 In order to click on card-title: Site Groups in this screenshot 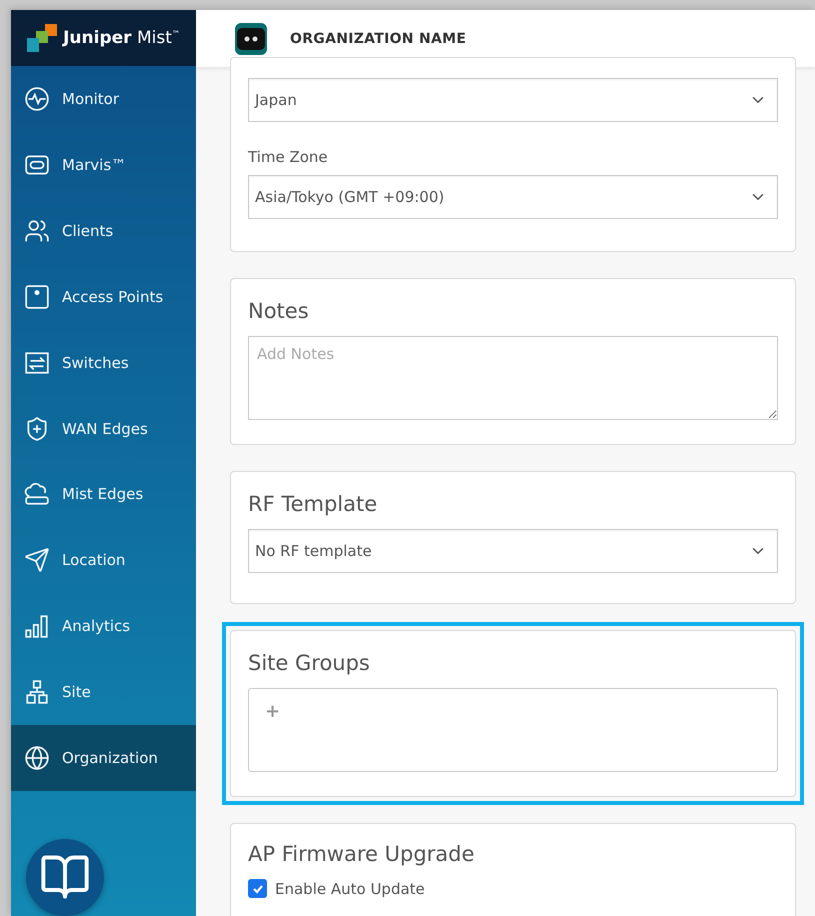, I will do `click(309, 663)`.